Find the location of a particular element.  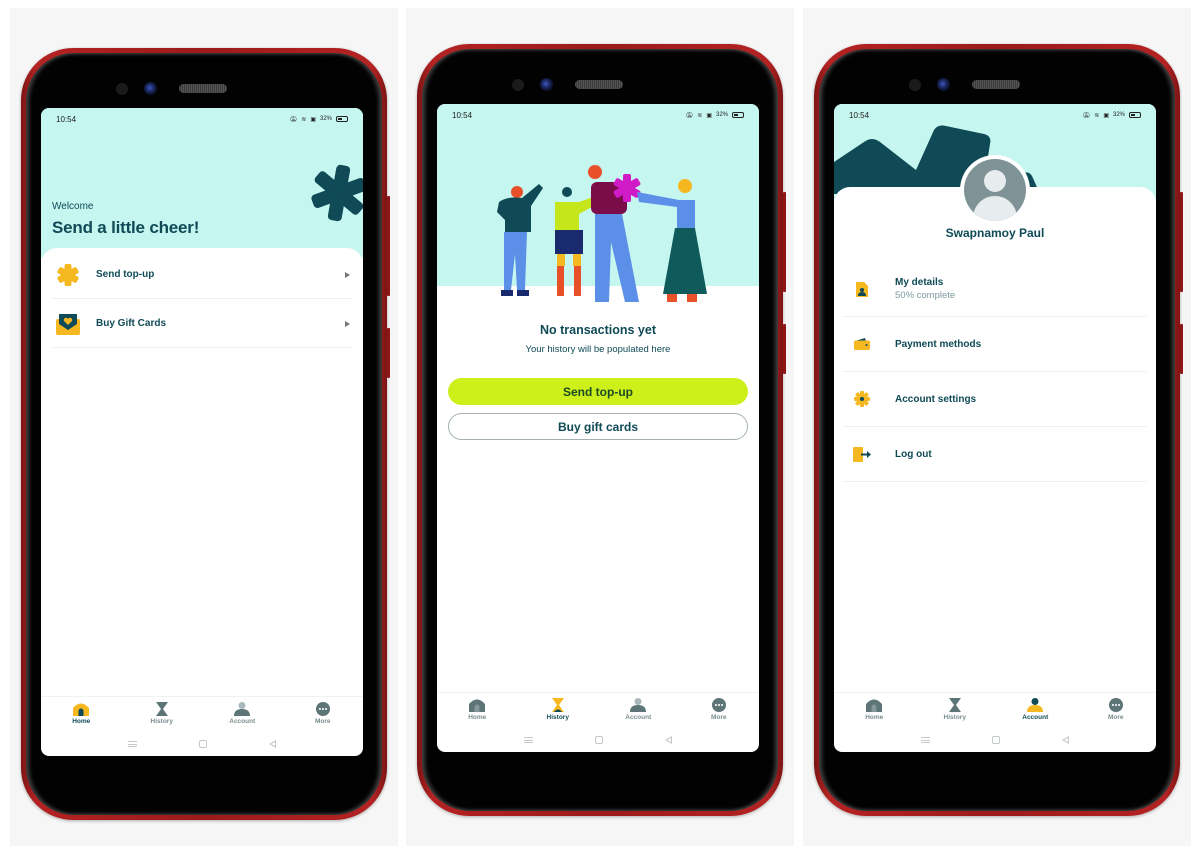

menu-item-buy-gift-cards: Buy Gift Cards is located at coordinates (202, 324).